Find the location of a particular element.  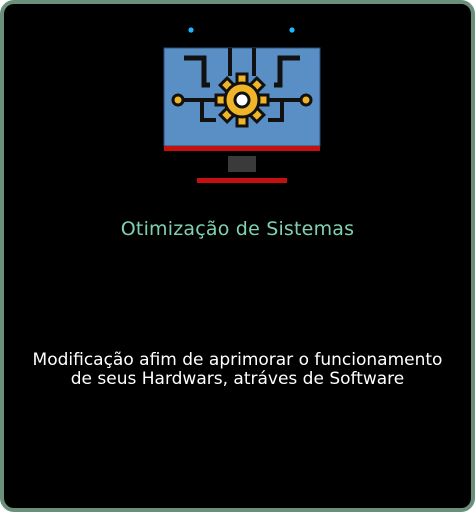

card-title: Otimização de Sistemas is located at coordinates (237, 229).